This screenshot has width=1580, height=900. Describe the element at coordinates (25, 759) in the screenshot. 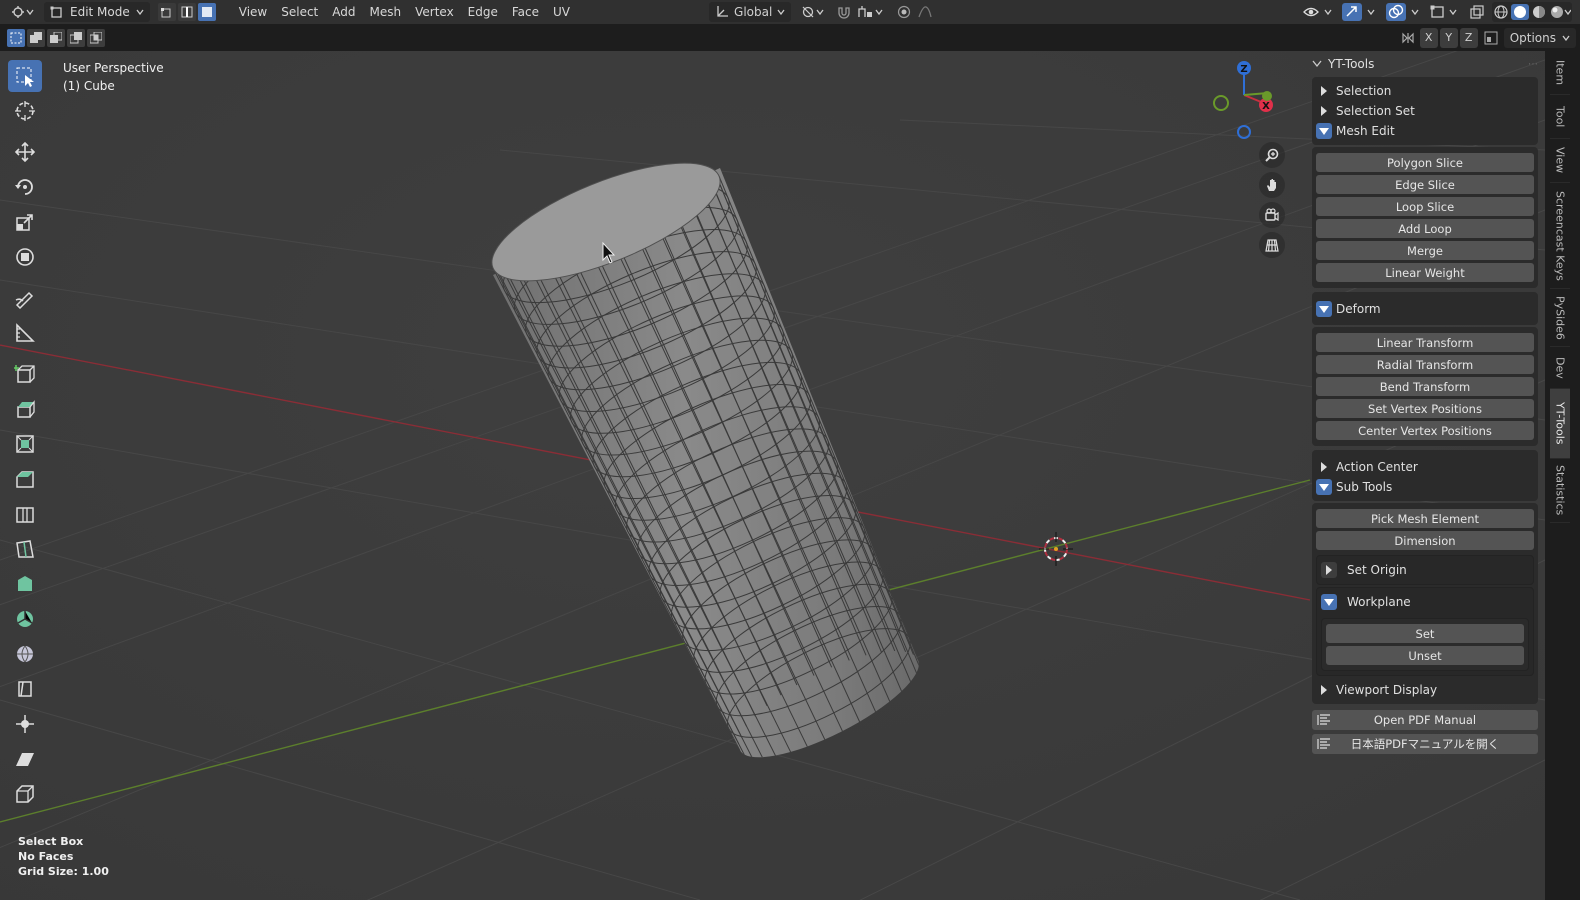

I see `shear-tool-icon` at that location.